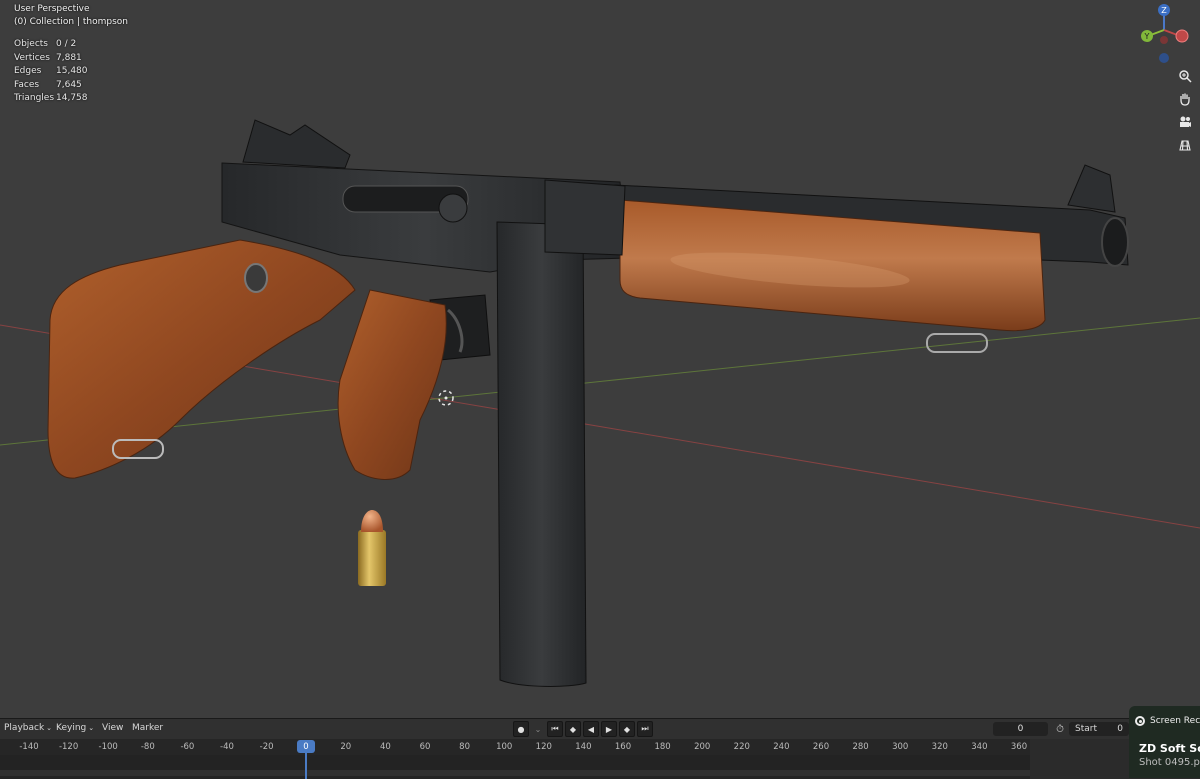 This screenshot has height=779, width=1200. I want to click on view-menu: View, so click(112, 728).